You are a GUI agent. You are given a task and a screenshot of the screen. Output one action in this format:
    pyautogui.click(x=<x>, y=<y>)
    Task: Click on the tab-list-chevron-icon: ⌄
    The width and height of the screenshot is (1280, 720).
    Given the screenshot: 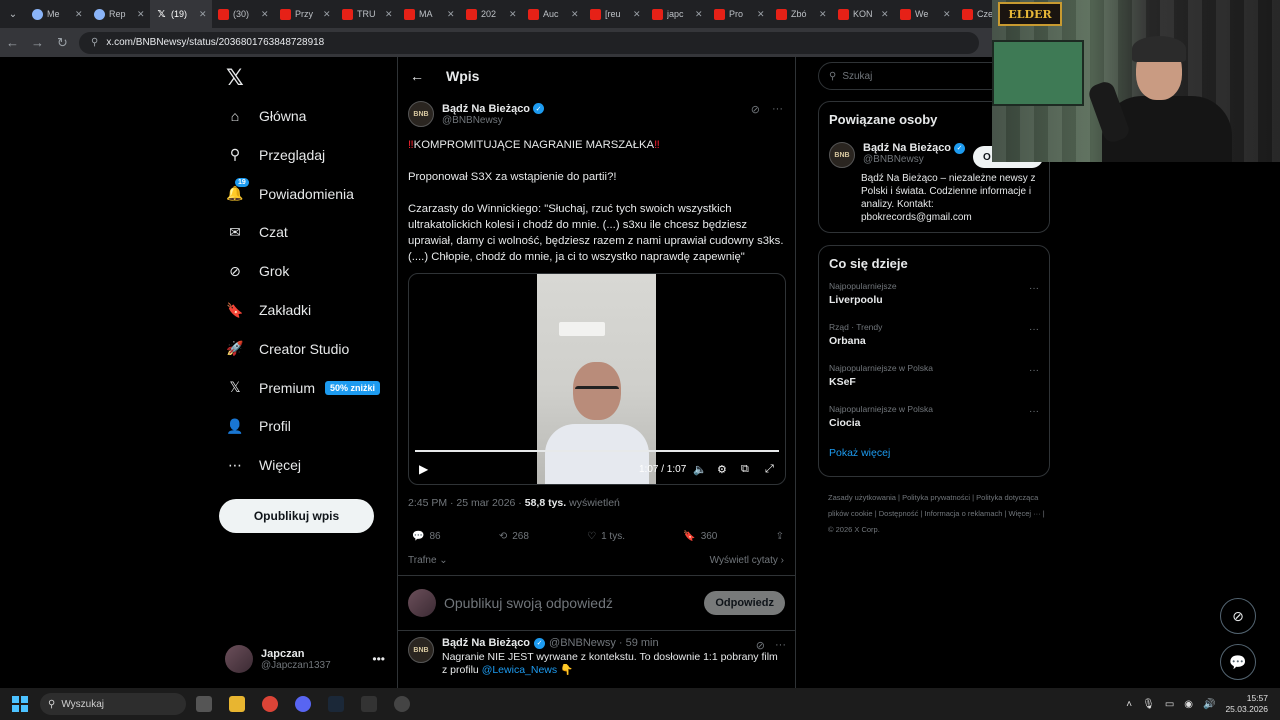 What is the action you would take?
    pyautogui.click(x=13, y=14)
    